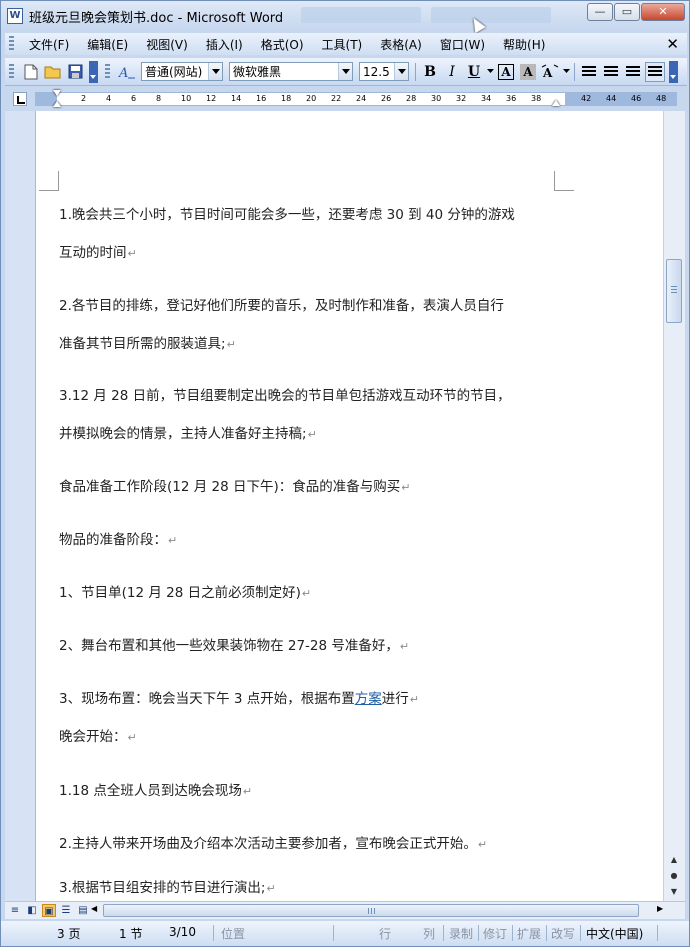  I want to click on underline-button: U, so click(474, 72).